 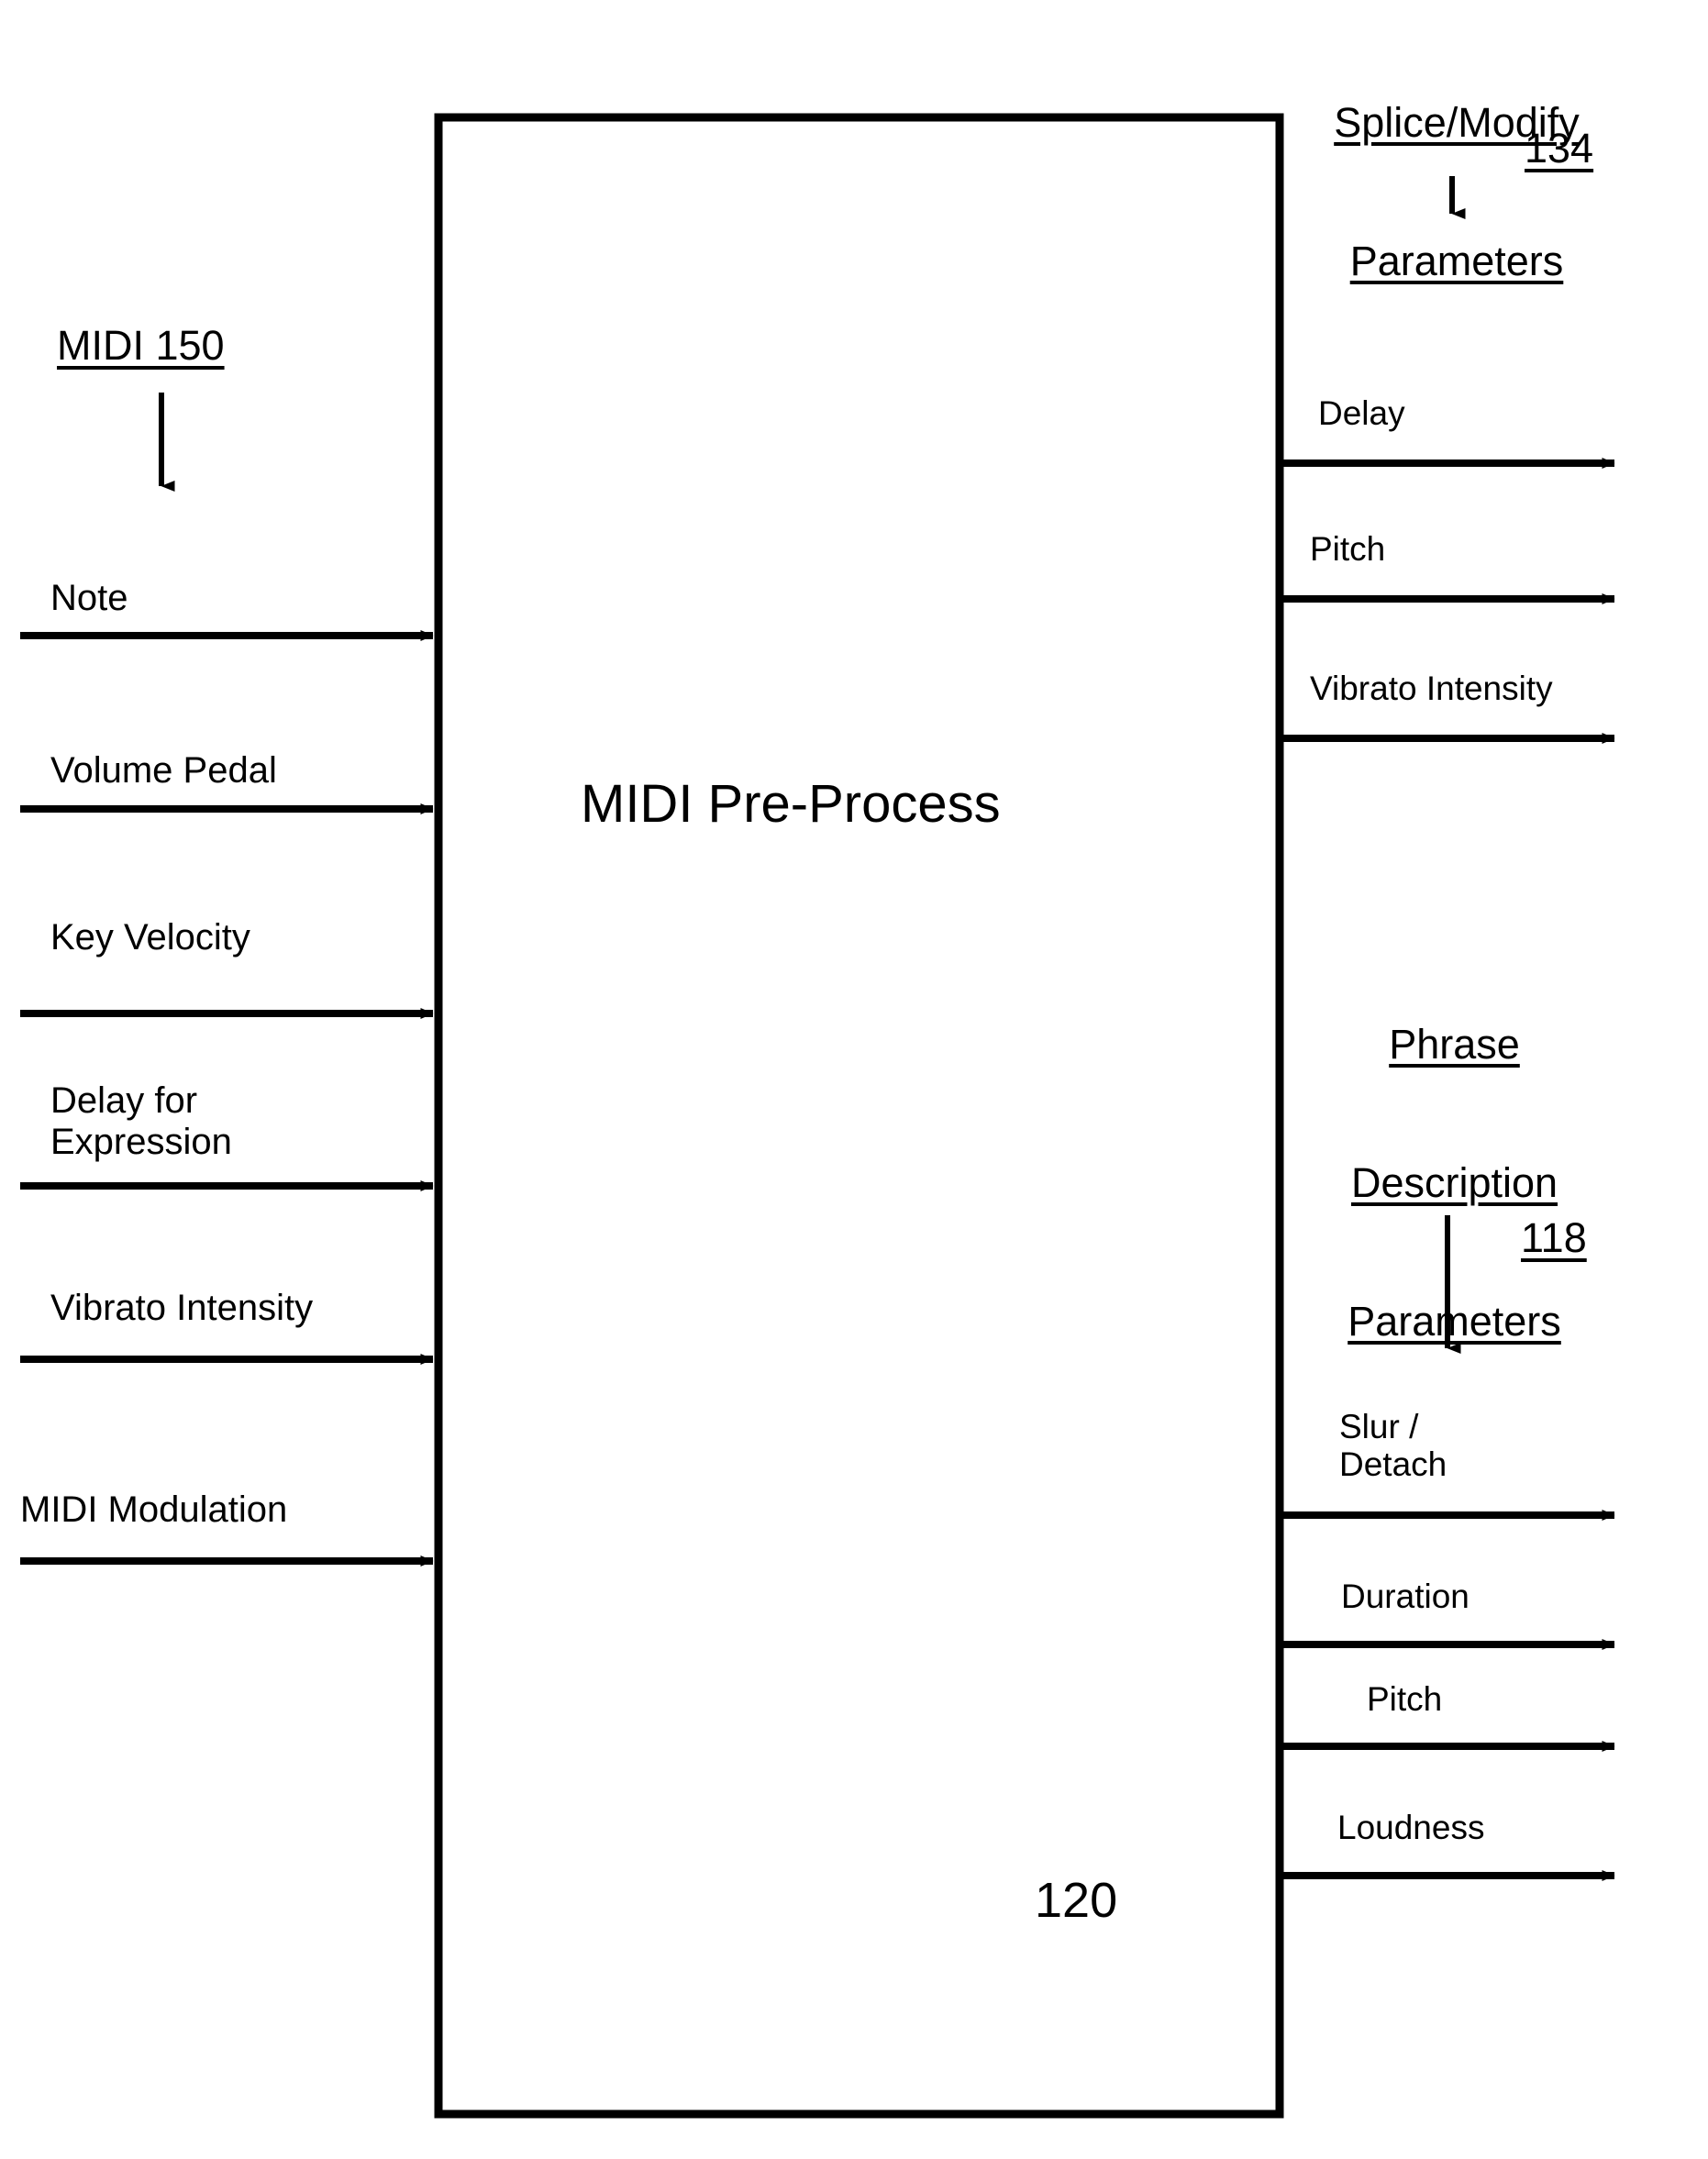 I want to click on output-group-reference-number-118: 118, so click(x=1554, y=1237).